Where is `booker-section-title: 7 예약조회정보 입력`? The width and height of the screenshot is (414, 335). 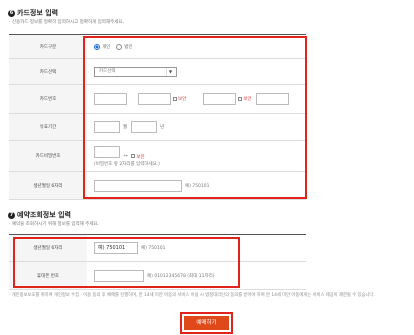 booker-section-title: 7 예약조회정보 입력 is located at coordinates (39, 215).